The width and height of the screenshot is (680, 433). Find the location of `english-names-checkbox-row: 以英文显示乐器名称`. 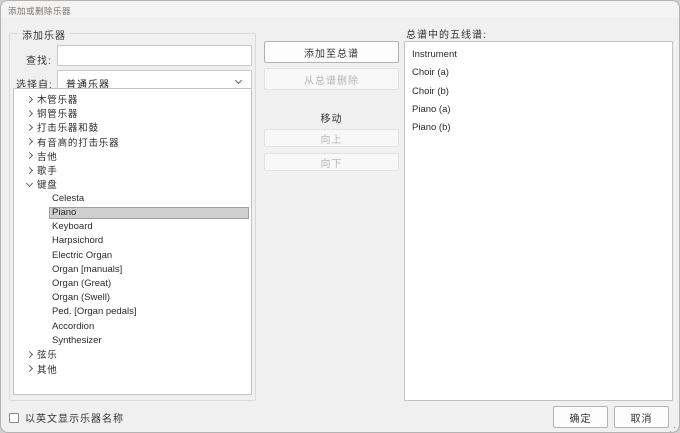

english-names-checkbox-row: 以英文显示乐器名称 is located at coordinates (66, 417).